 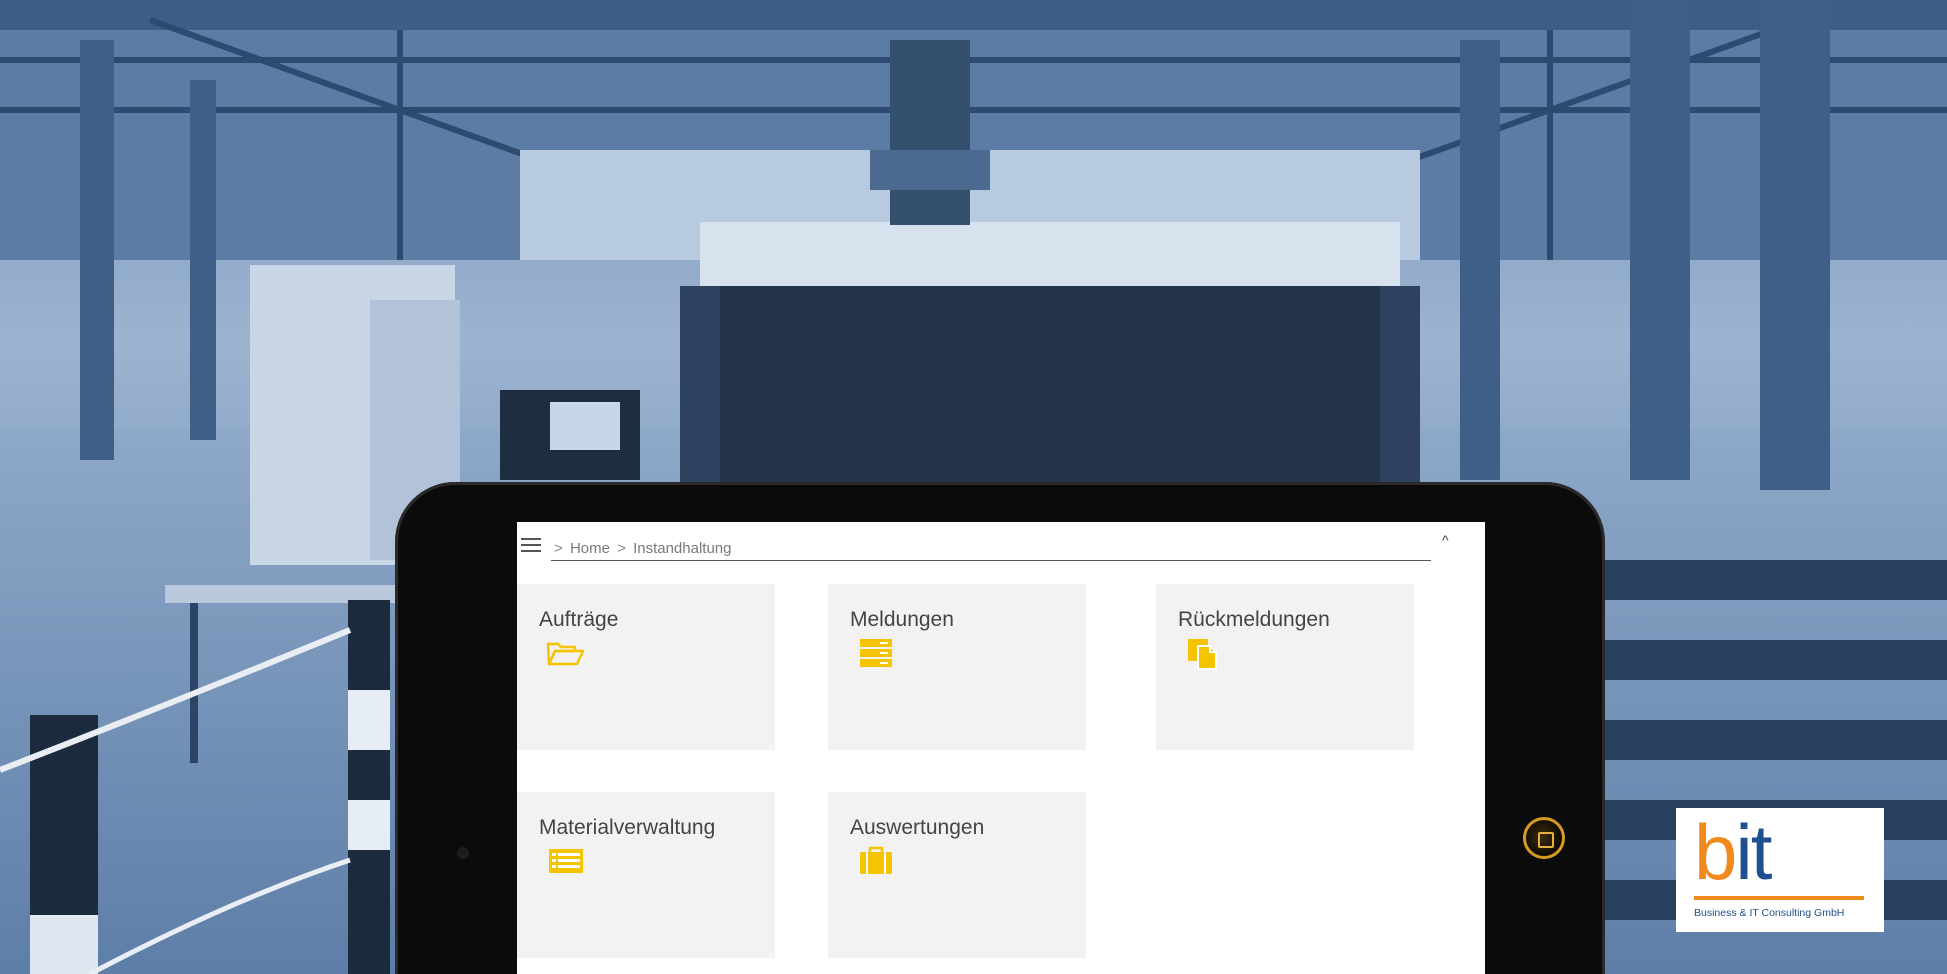 I want to click on tile-rueckmeldungen: Rückmeldungen, so click(x=1285, y=667).